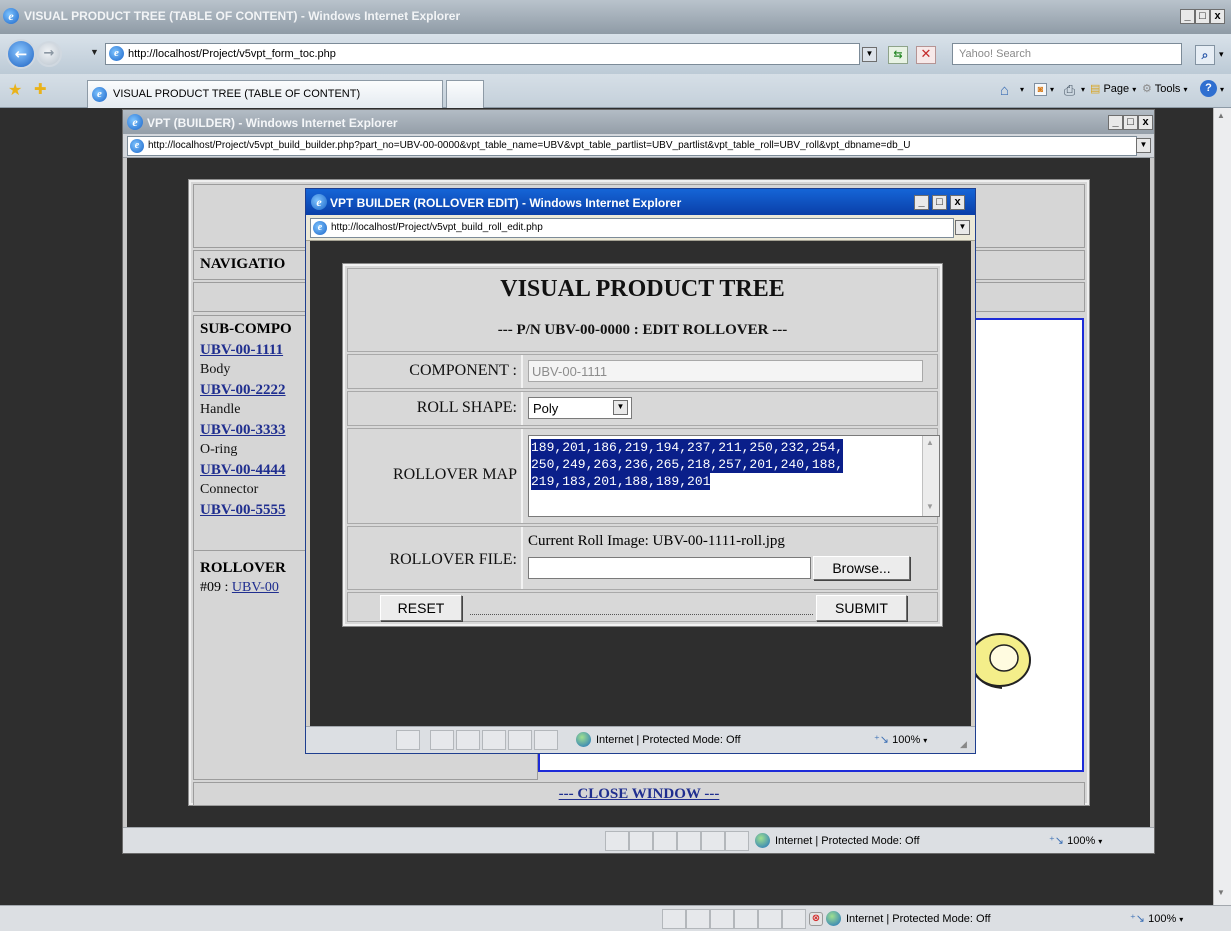 This screenshot has height=931, width=1231. I want to click on rollover-map-label: ROLLOVER MAP, so click(454, 474).